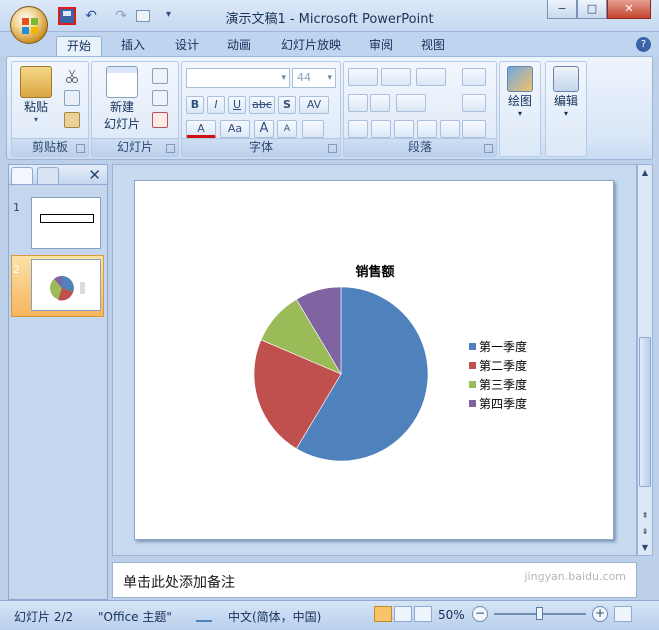 This screenshot has width=659, height=630. What do you see at coordinates (36, 82) in the screenshot?
I see `paste-icon` at bounding box center [36, 82].